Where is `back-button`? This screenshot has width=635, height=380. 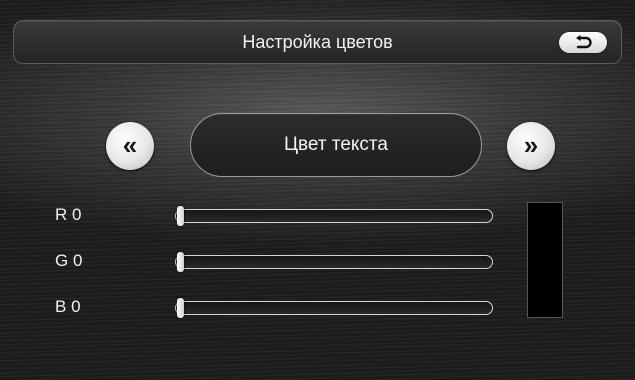
back-button is located at coordinates (583, 42).